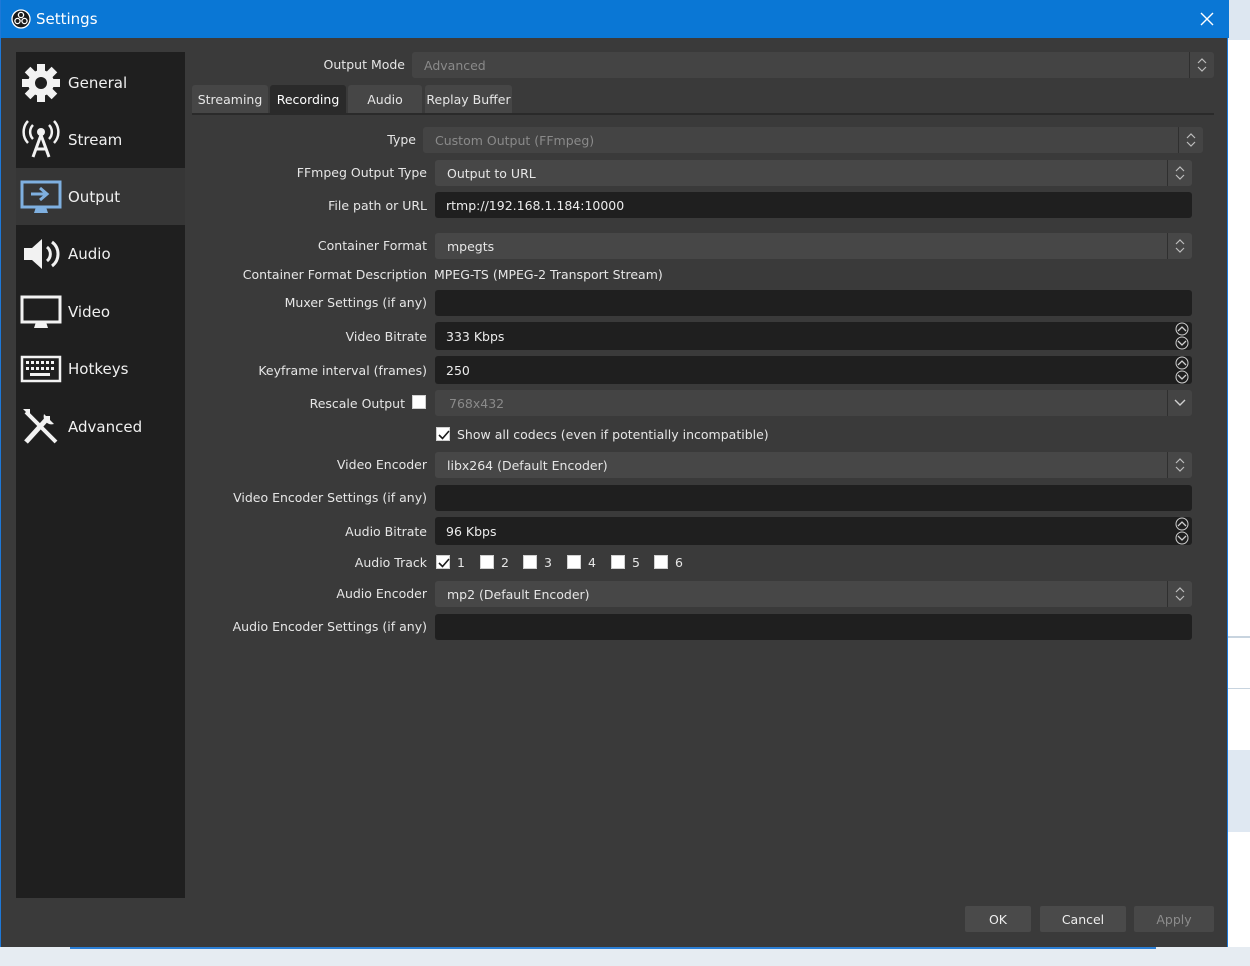 The image size is (1250, 966). What do you see at coordinates (618, 562) in the screenshot?
I see `audio-track-5-checkbox` at bounding box center [618, 562].